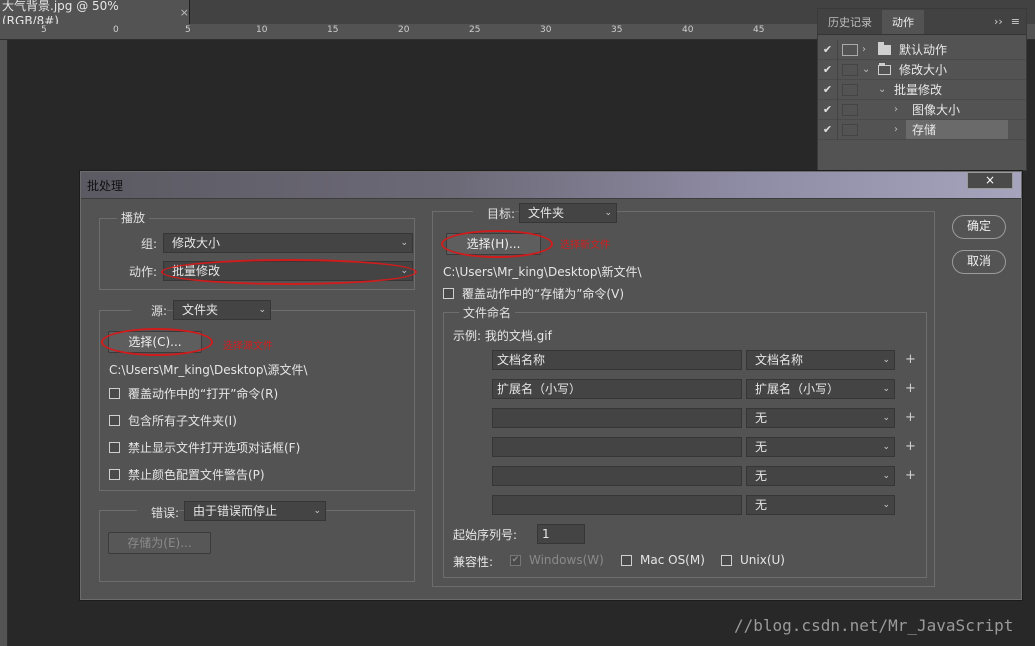  Describe the element at coordinates (114, 474) in the screenshot. I see `suppress-color-warning-checkbox` at that location.